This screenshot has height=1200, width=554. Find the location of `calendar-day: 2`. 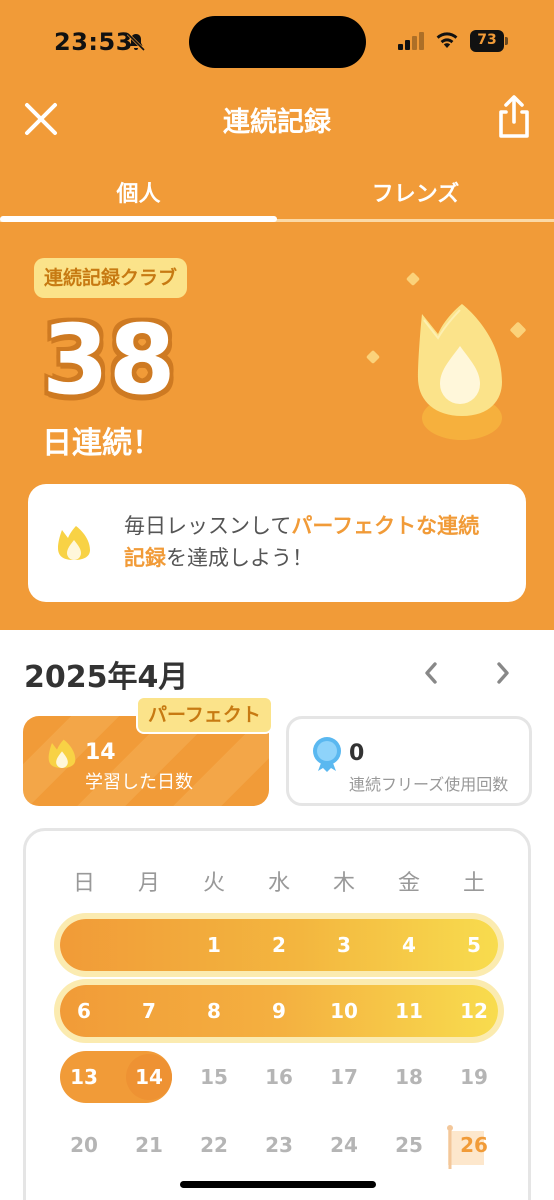

calendar-day: 2 is located at coordinates (279, 945).